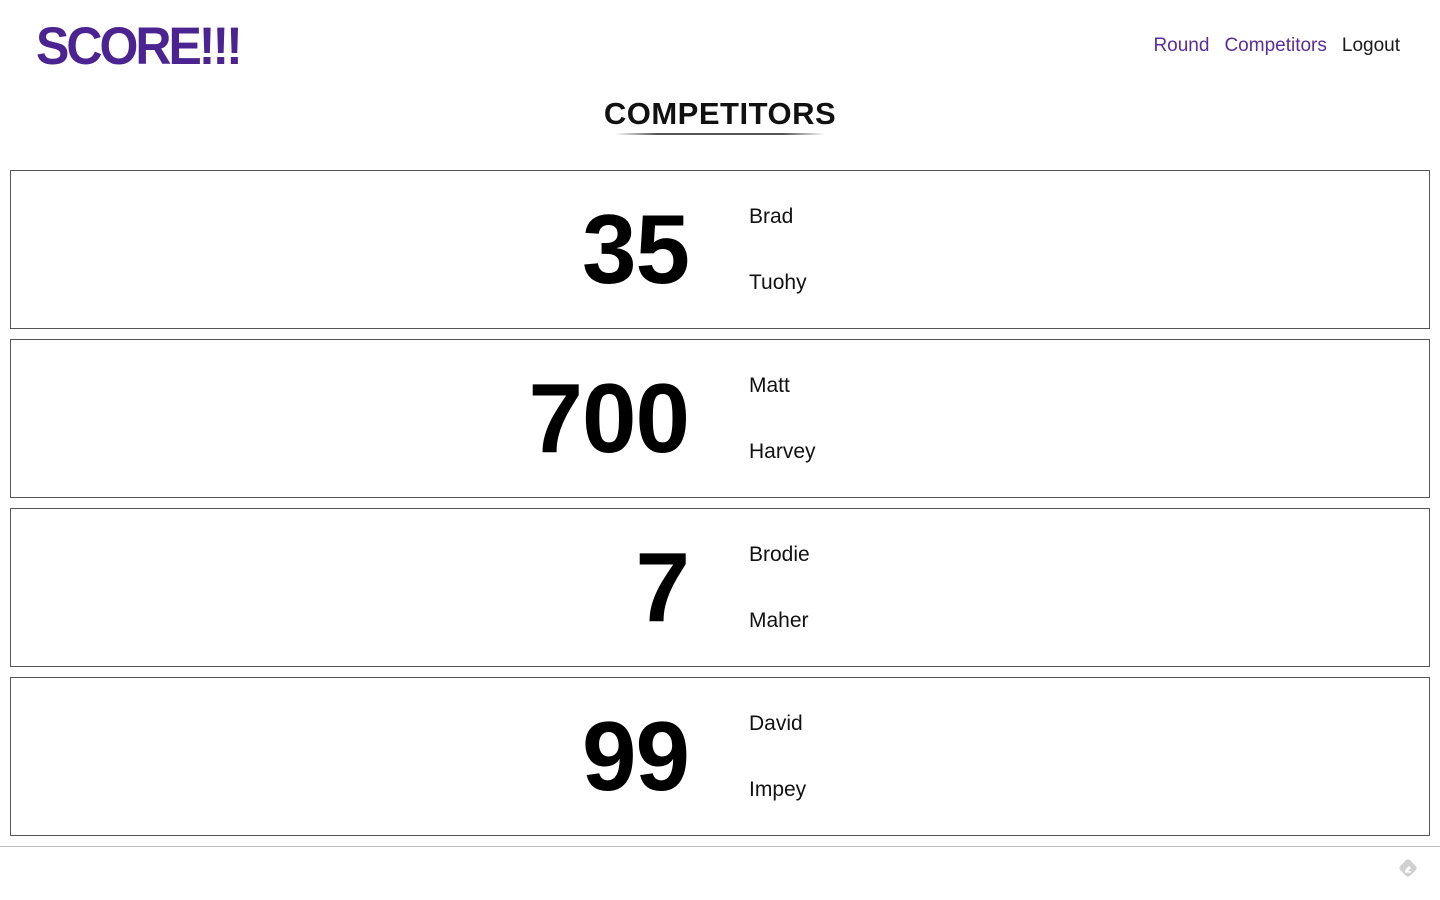  What do you see at coordinates (779, 620) in the screenshot?
I see `competitor-last-name: Maher` at bounding box center [779, 620].